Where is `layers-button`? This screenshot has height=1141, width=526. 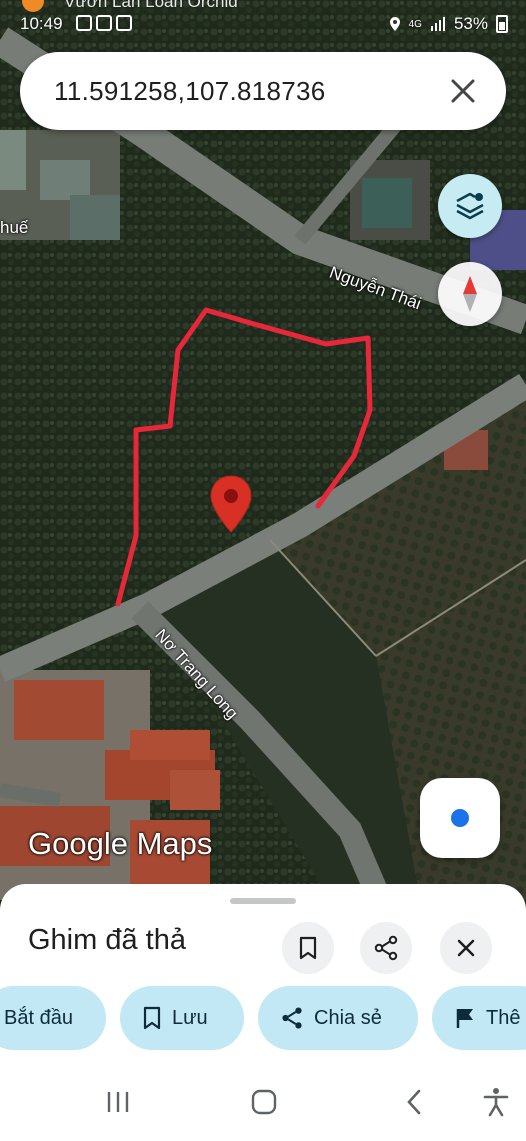 layers-button is located at coordinates (470, 206).